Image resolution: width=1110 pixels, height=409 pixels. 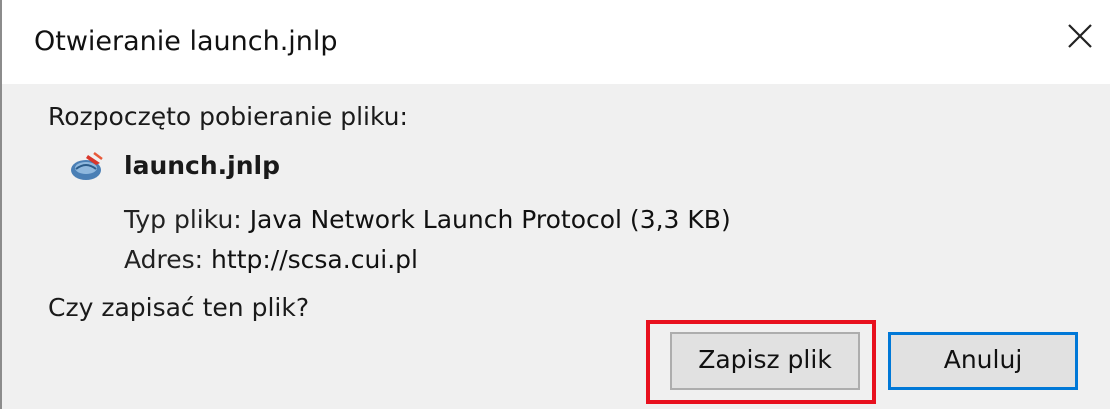 What do you see at coordinates (228, 116) in the screenshot?
I see `download-intro-text: Rozpoczęto pobieranie pliku:` at bounding box center [228, 116].